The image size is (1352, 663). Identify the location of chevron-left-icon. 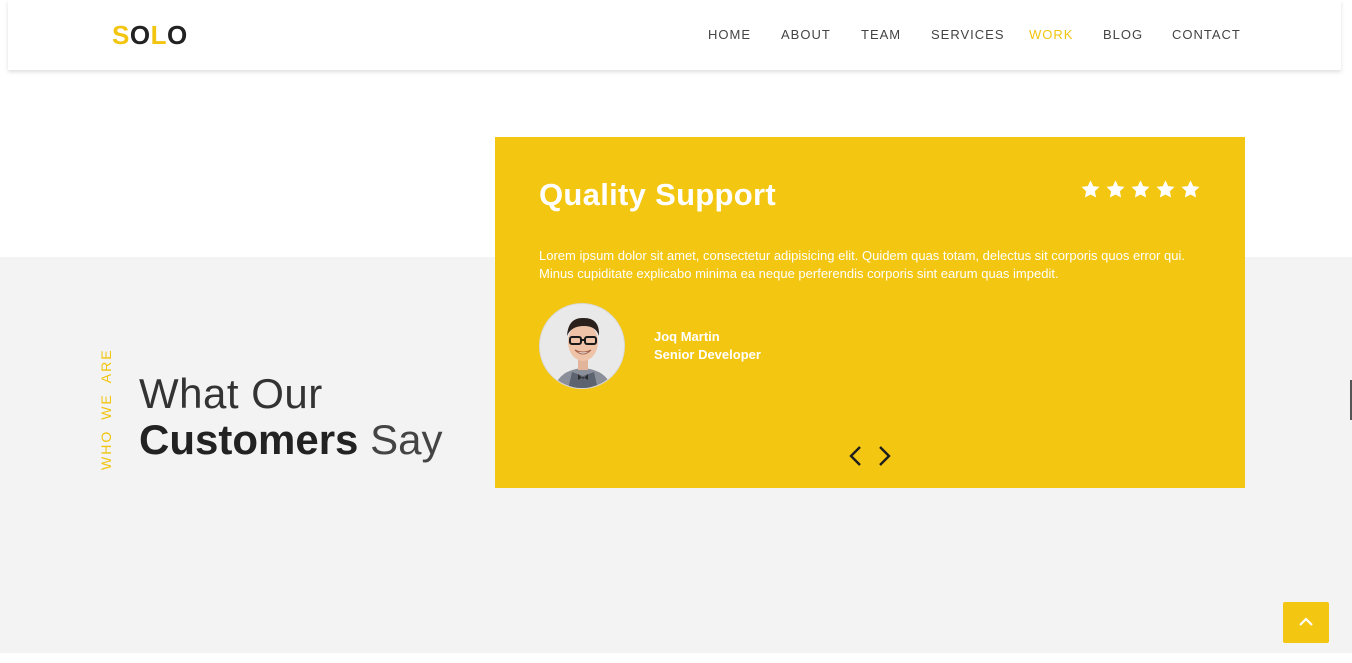
(856, 456).